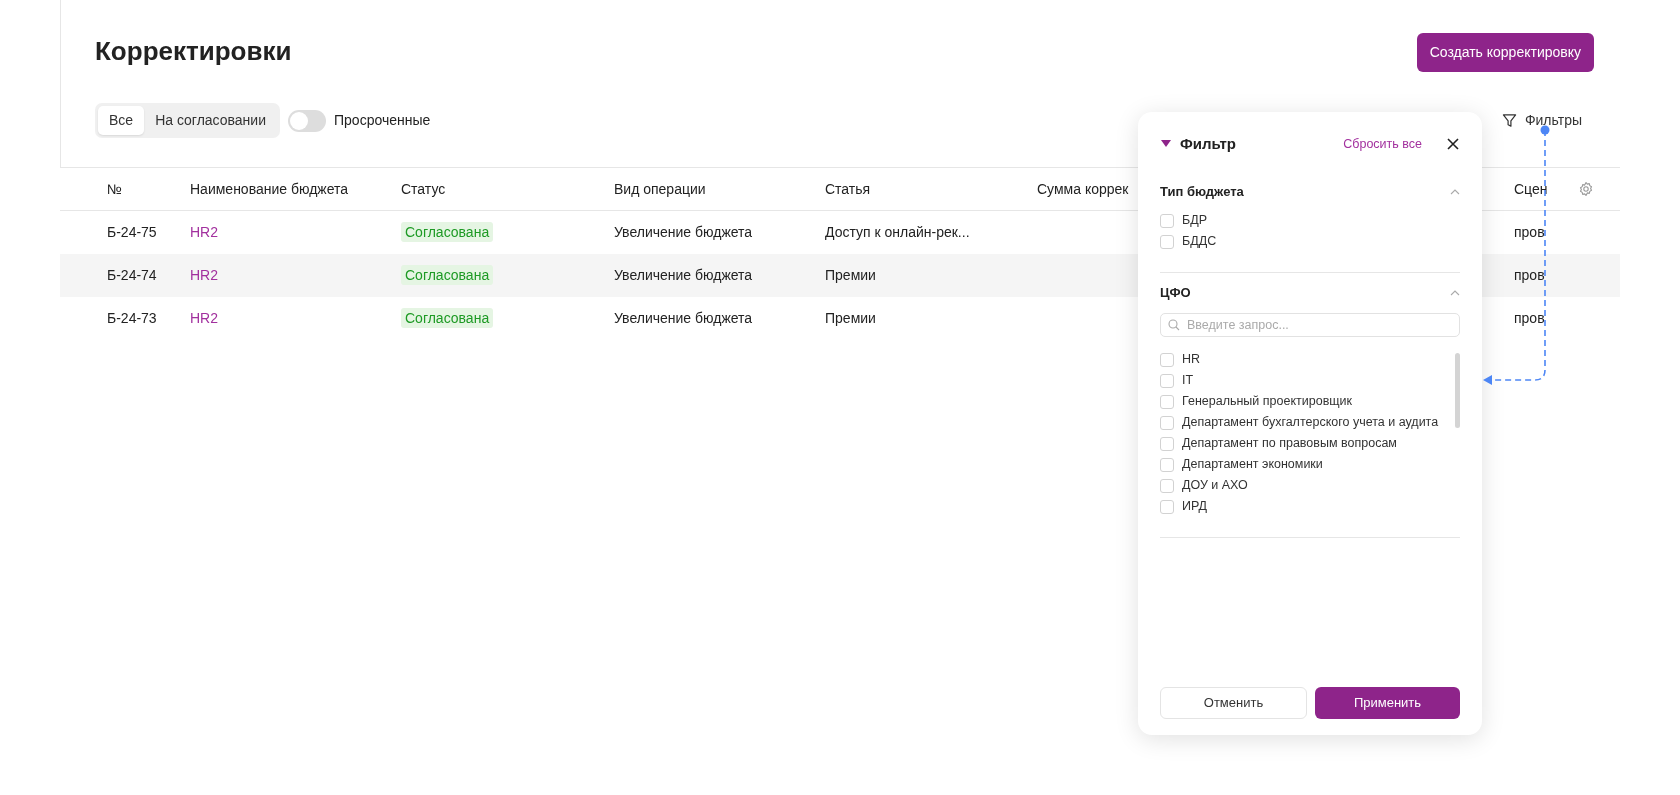 The height and width of the screenshot is (795, 1680). Describe the element at coordinates (1307, 506) in the screenshot. I see `checkbox-option: ИРД` at that location.